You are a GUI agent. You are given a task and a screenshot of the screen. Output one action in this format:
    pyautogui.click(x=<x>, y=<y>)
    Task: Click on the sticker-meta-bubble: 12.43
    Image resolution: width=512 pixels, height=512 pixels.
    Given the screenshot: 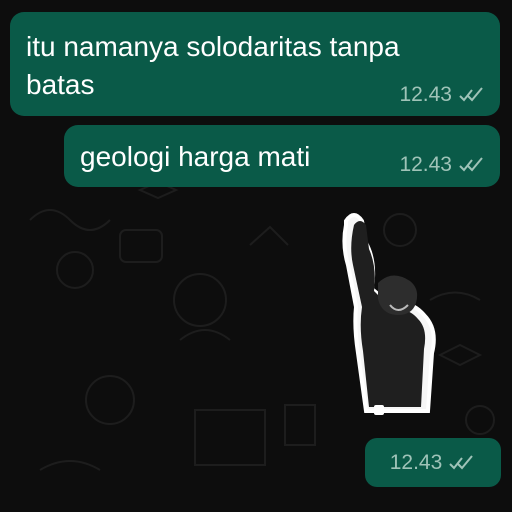 What is the action you would take?
    pyautogui.click(x=433, y=462)
    